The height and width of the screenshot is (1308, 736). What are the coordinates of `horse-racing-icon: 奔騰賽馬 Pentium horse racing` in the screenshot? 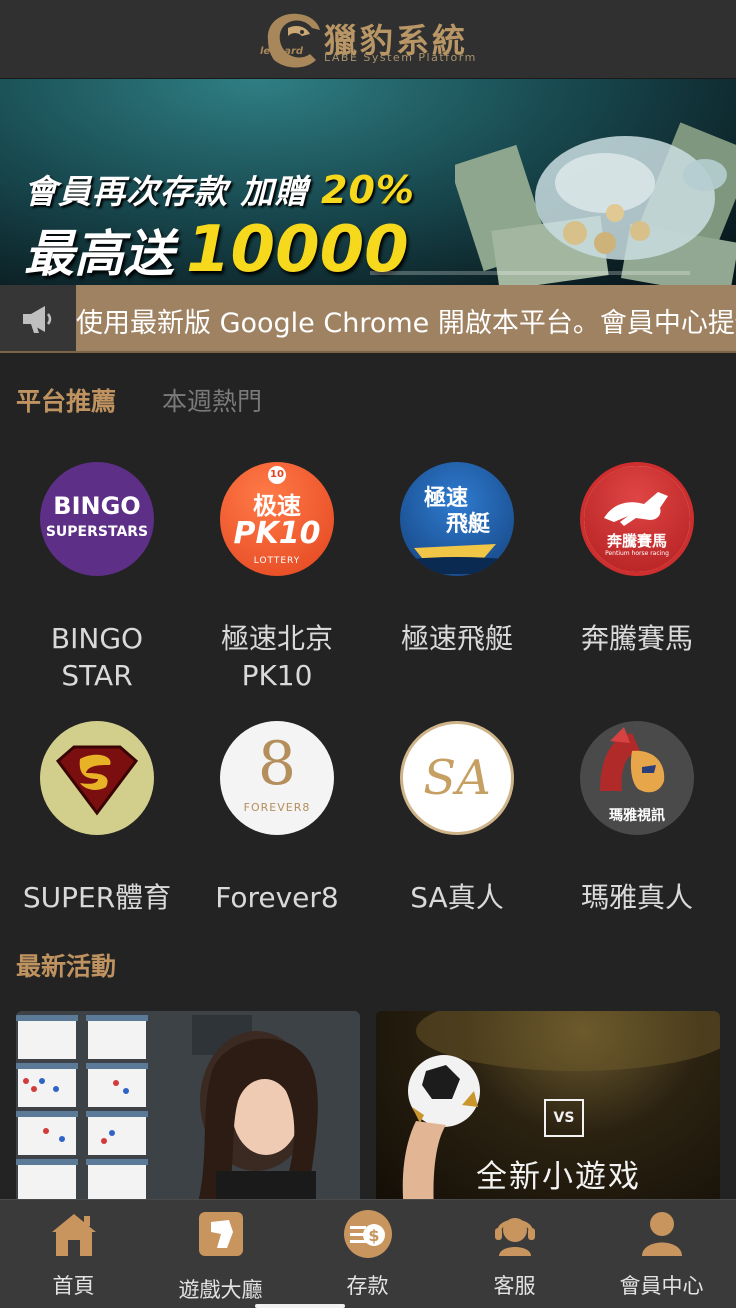 It's located at (637, 519).